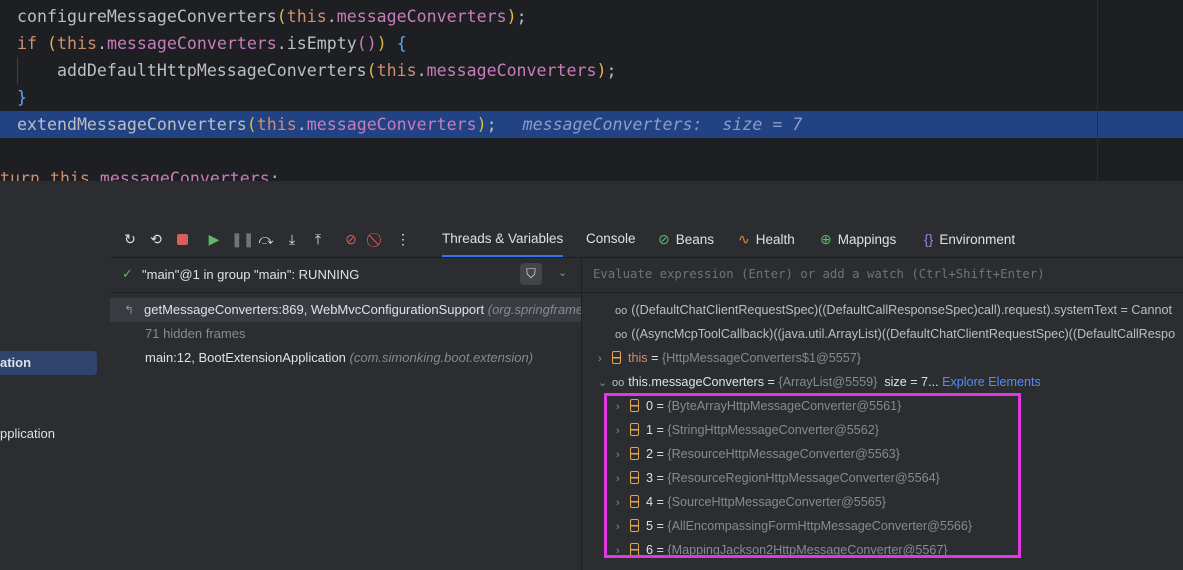 This screenshot has height=570, width=1183. Describe the element at coordinates (401, 43) in the screenshot. I see `code-token: {` at that location.